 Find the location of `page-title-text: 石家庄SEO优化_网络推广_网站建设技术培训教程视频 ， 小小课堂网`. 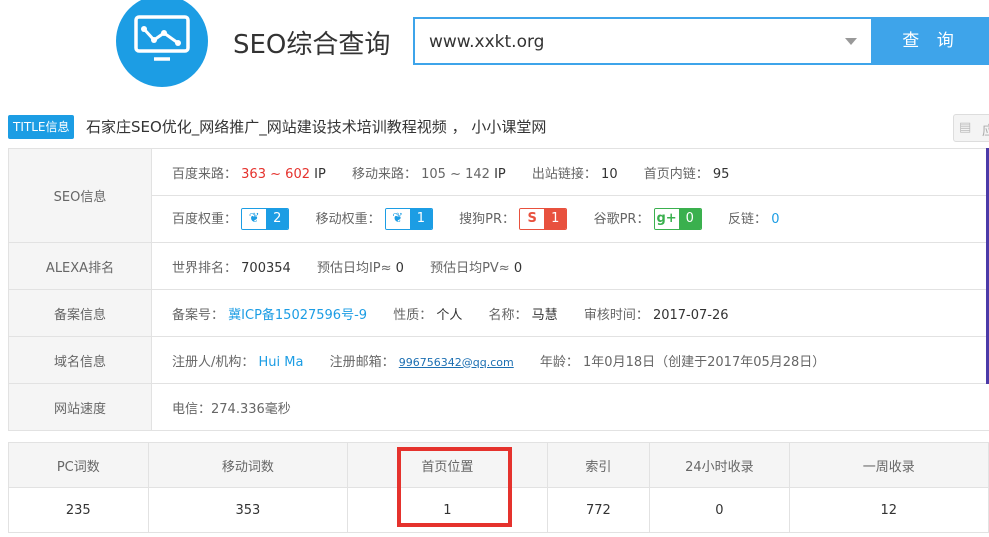

page-title-text: 石家庄SEO优化_网络推广_网站建设技术培训教程视频 ， 小小课堂网 is located at coordinates (316, 127).